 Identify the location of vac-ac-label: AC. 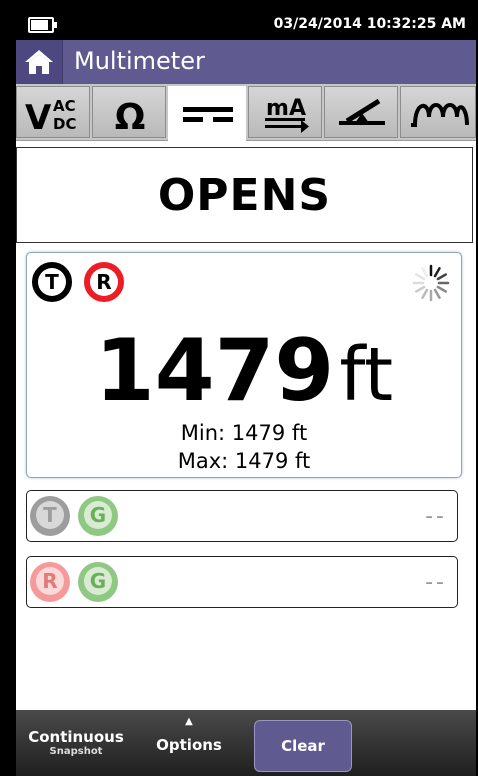
(64, 106).